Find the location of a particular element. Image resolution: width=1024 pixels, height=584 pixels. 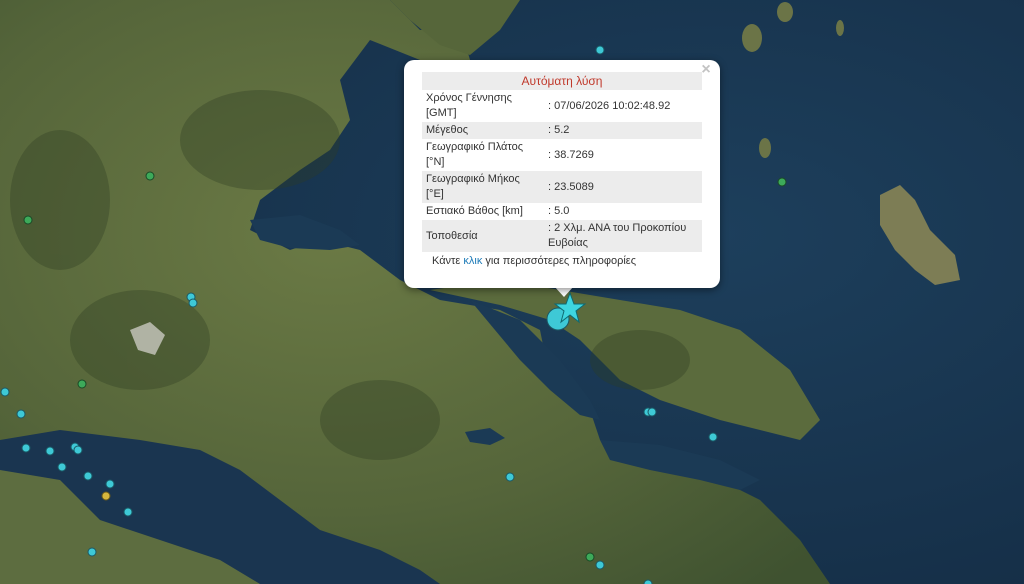

table-row: Εστιακό Βάθος [km] : 5.0 is located at coordinates (562, 211).